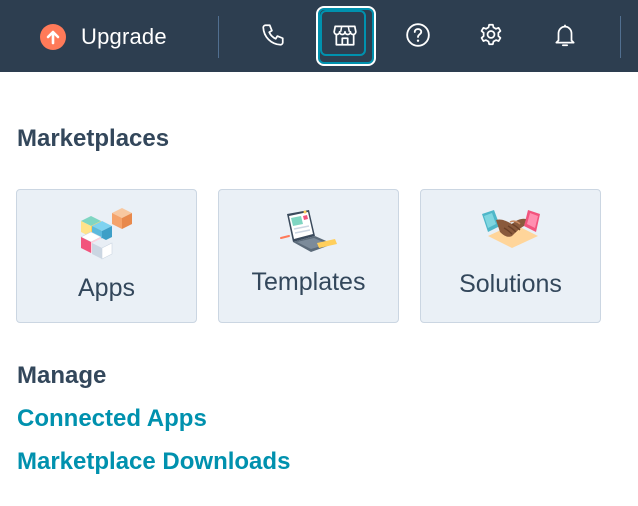 This screenshot has height=506, width=638. I want to click on connected-apps-link: Connected Apps, so click(112, 419).